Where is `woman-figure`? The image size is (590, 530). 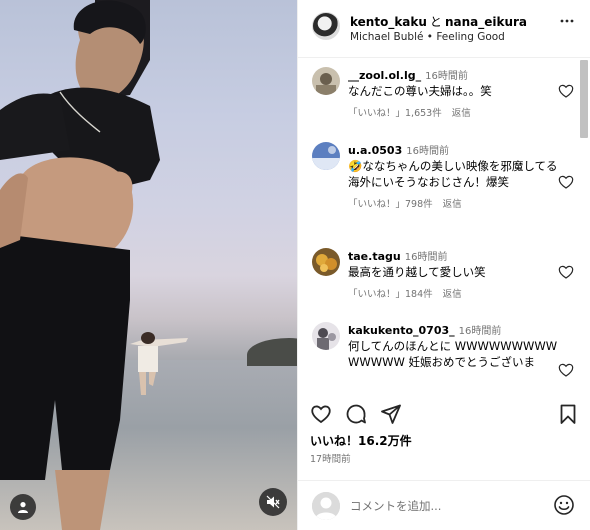
woman-figure is located at coordinates (159, 363).